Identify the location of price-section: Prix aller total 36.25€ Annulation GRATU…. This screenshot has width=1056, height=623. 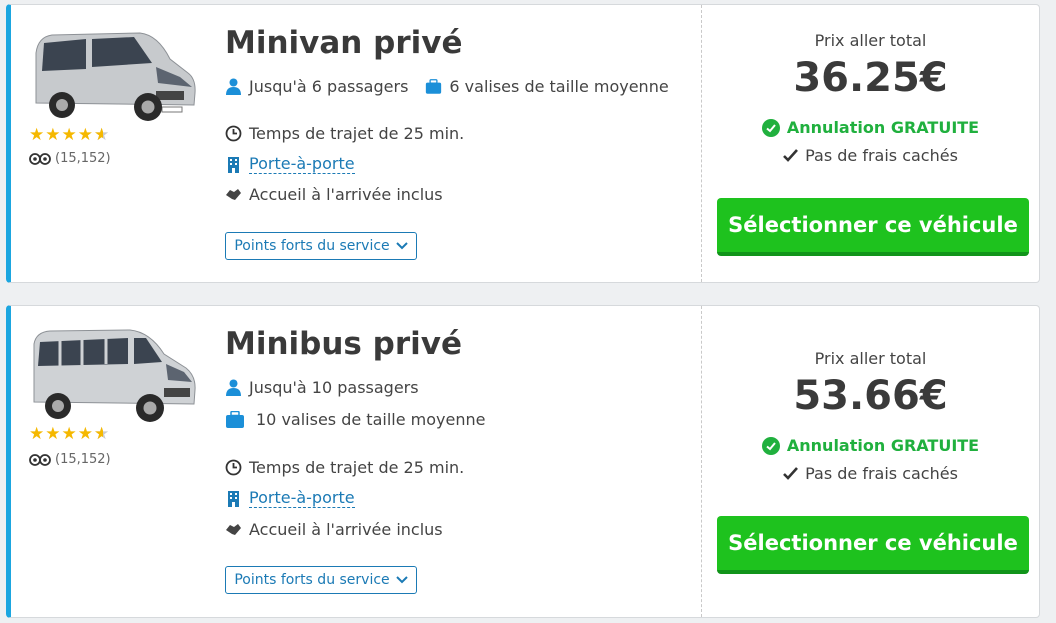
(870, 143).